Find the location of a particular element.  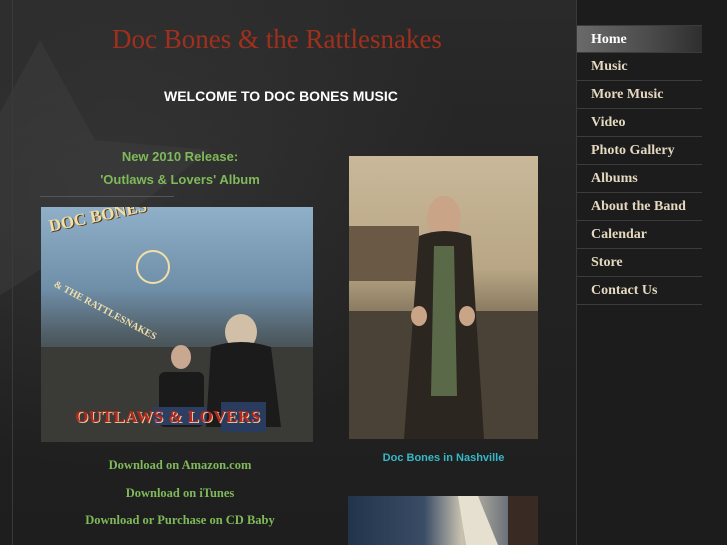

site-title: Doc Bones & the Rattlesnakes is located at coordinates (277, 39).